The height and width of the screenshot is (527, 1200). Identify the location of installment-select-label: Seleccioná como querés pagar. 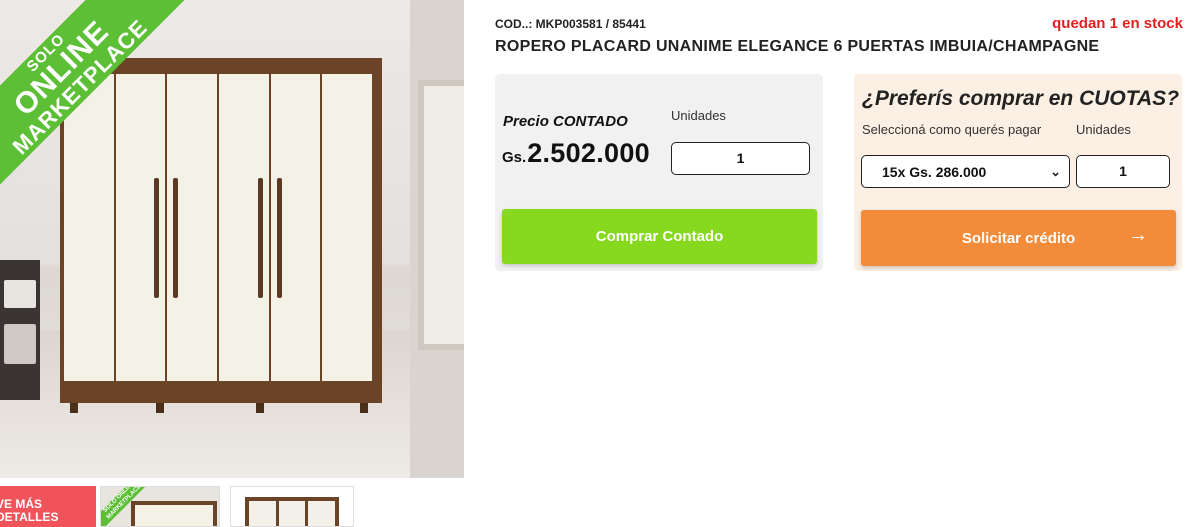
(952, 129).